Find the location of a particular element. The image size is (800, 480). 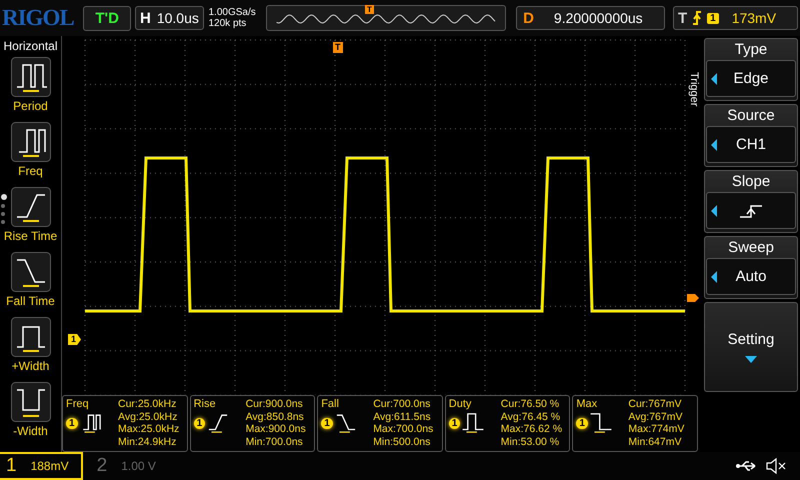

menu-button-label: Sweep is located at coordinates (751, 247).